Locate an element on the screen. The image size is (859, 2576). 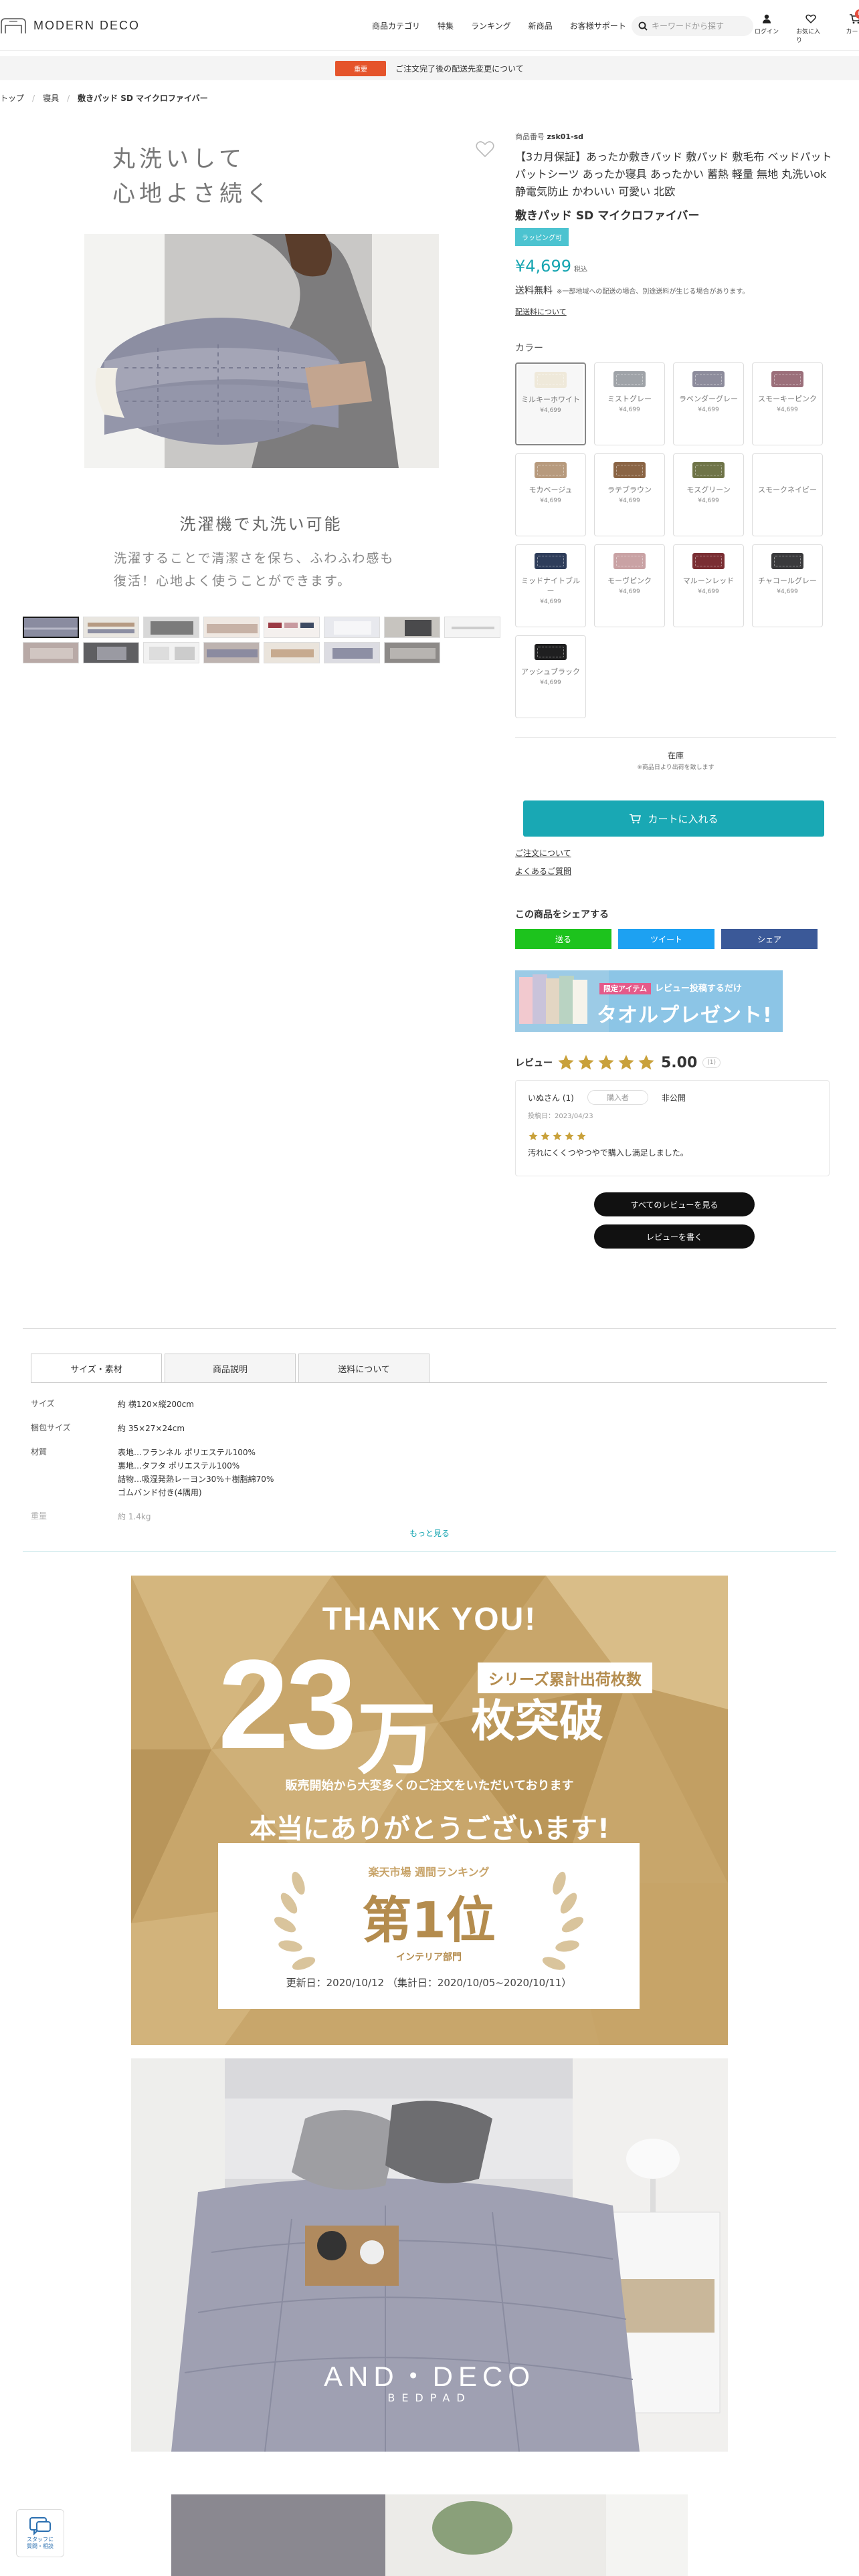
product-code-value: zsk01-sd is located at coordinates (565, 136).